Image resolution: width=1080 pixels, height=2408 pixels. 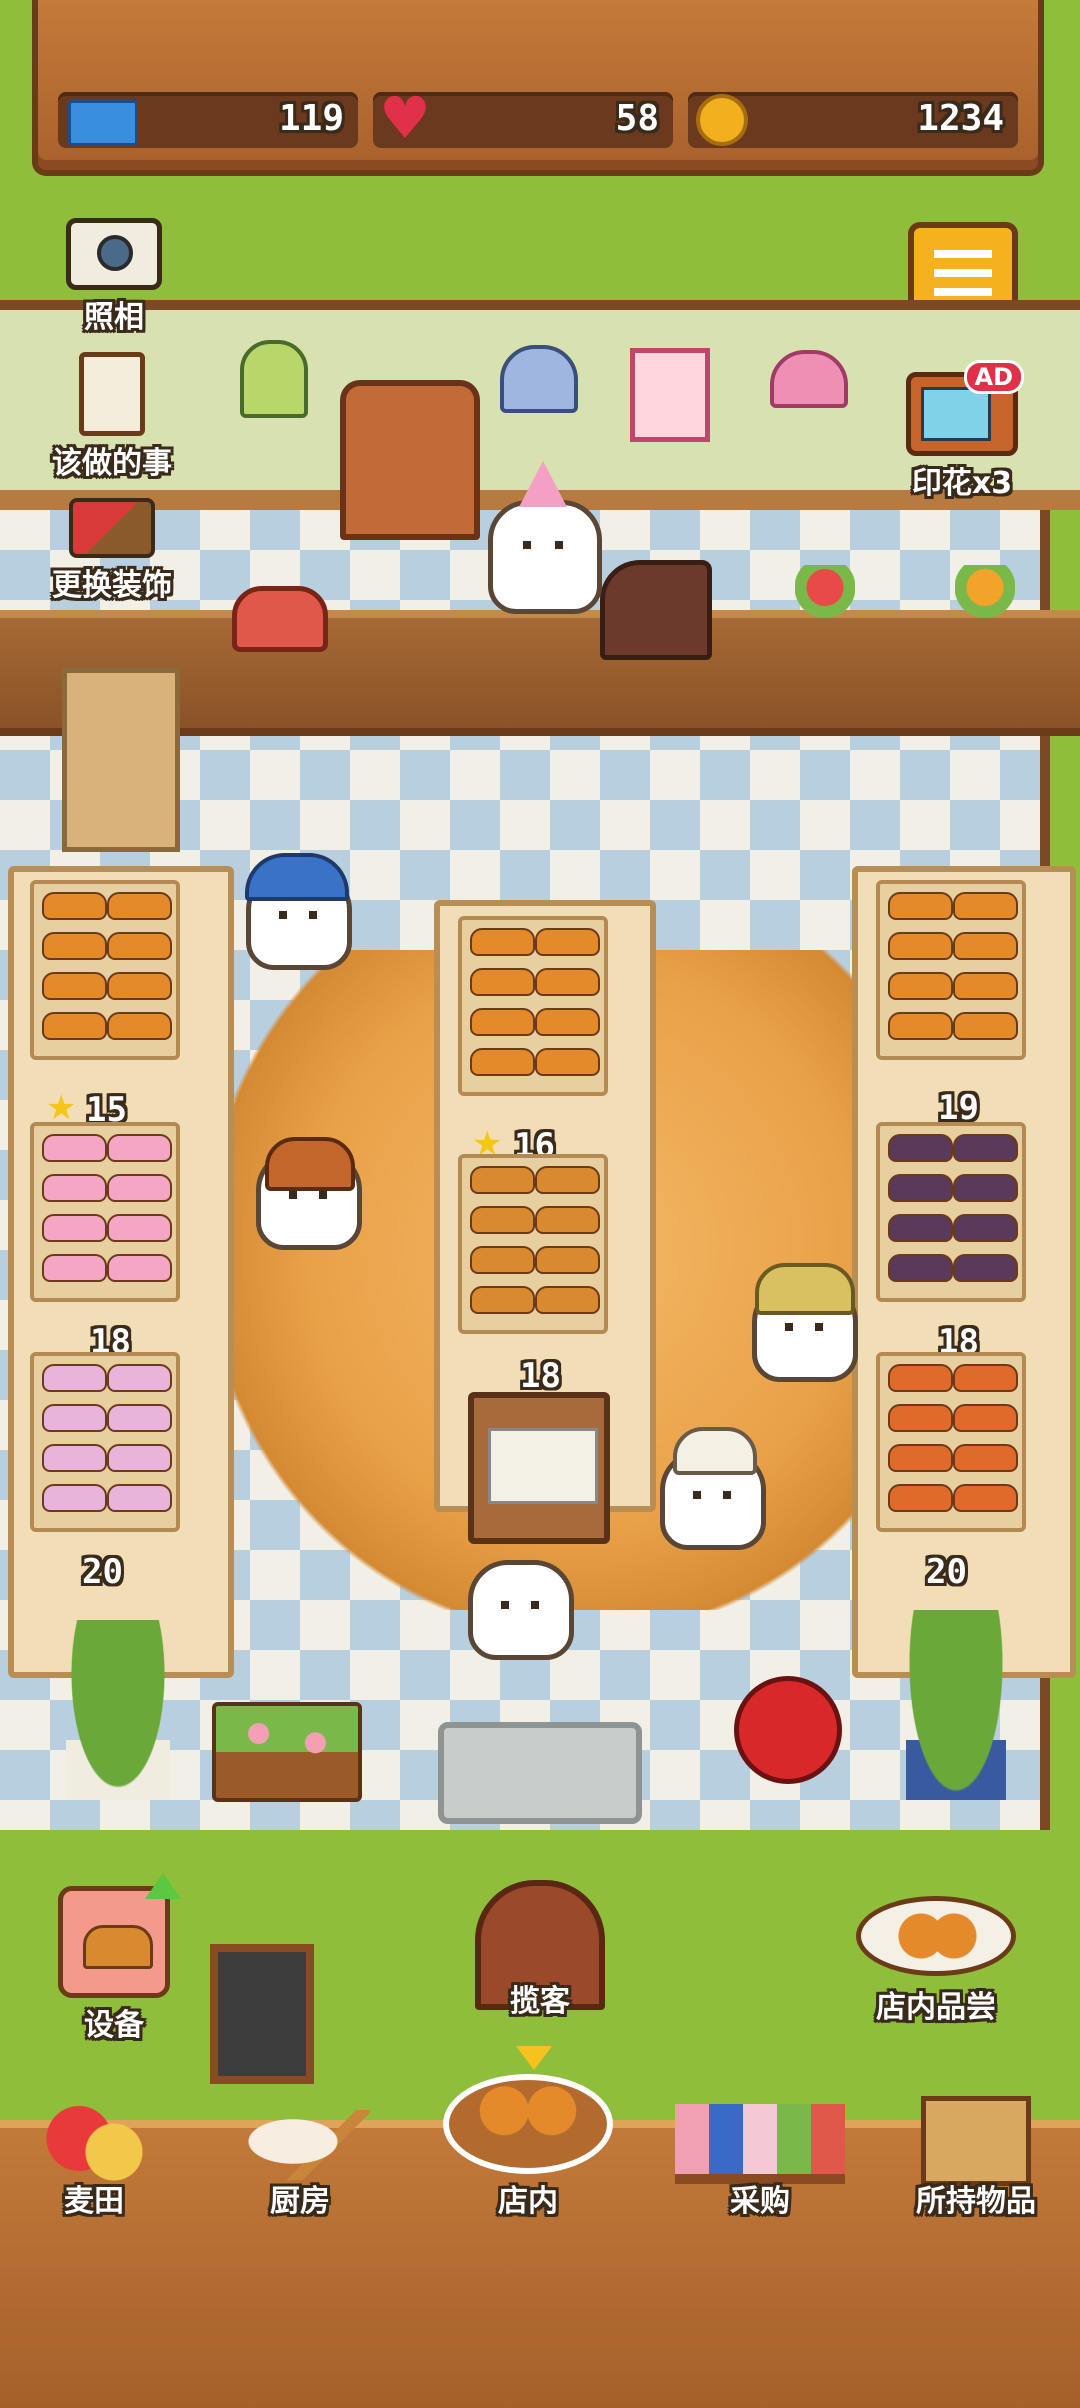 I want to click on solicit-button: 揽客, so click(x=540, y=1950).